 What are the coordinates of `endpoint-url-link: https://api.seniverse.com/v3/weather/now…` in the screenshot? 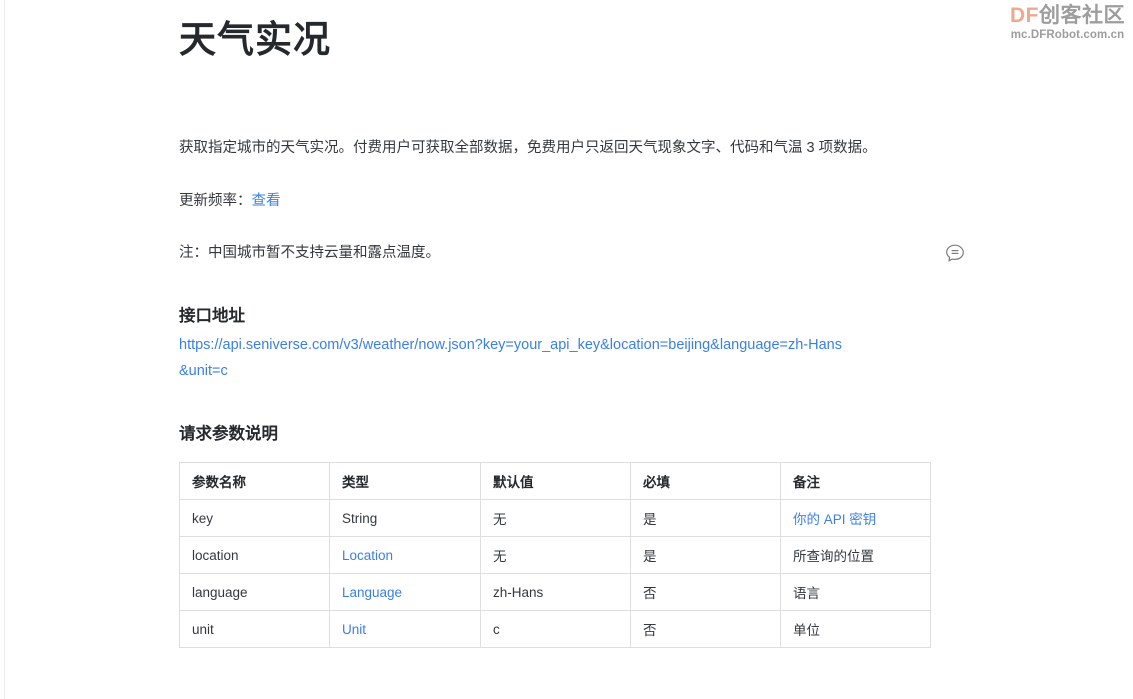 It's located at (515, 359).